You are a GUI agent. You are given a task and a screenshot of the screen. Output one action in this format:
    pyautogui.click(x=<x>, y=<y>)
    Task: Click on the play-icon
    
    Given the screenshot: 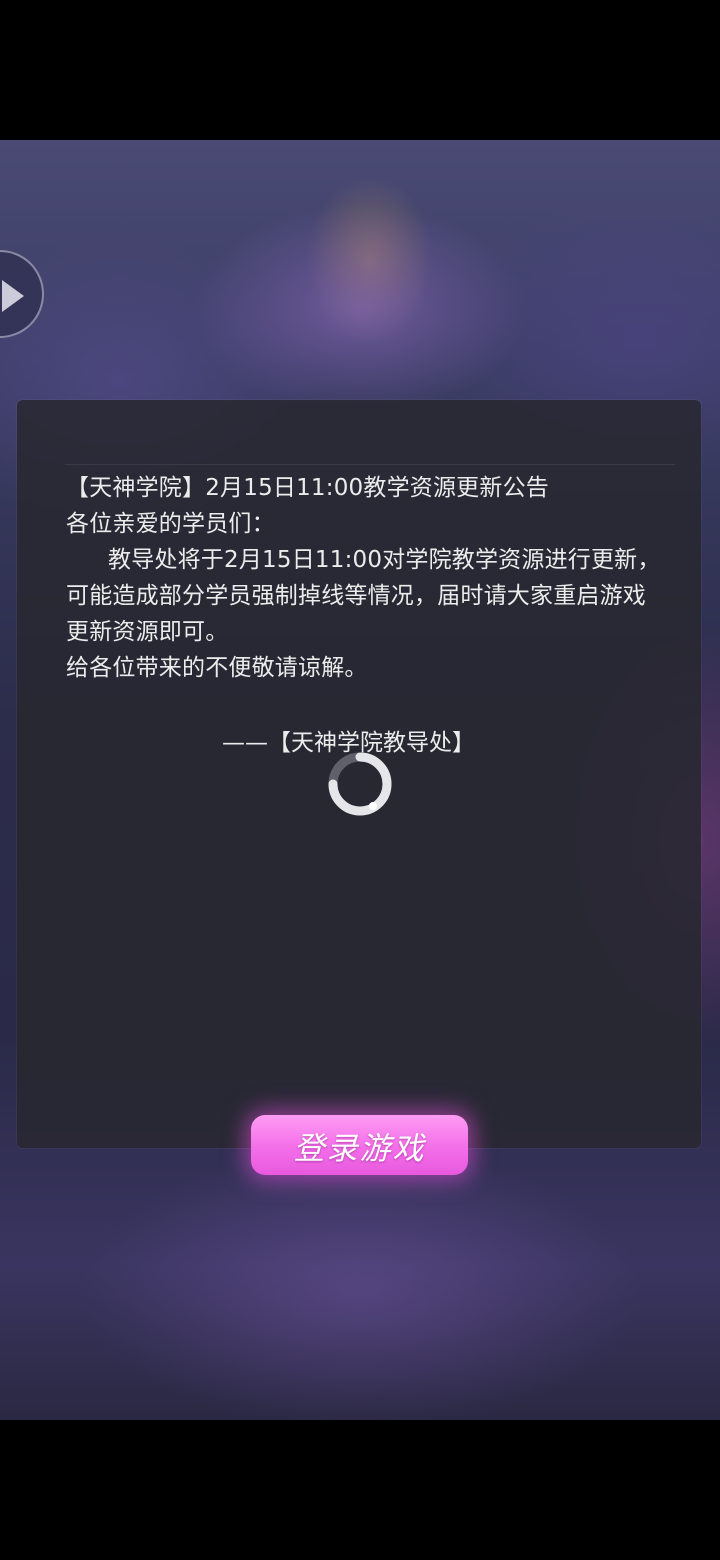 What is the action you would take?
    pyautogui.click(x=13, y=296)
    